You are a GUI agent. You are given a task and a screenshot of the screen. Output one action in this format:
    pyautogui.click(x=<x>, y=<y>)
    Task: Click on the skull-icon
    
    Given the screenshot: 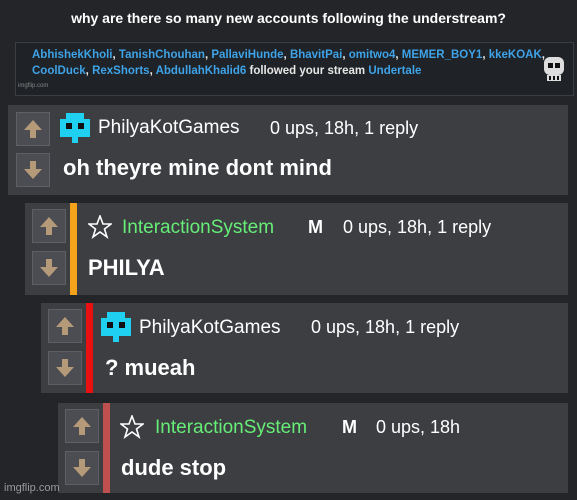 What is the action you would take?
    pyautogui.click(x=554, y=69)
    